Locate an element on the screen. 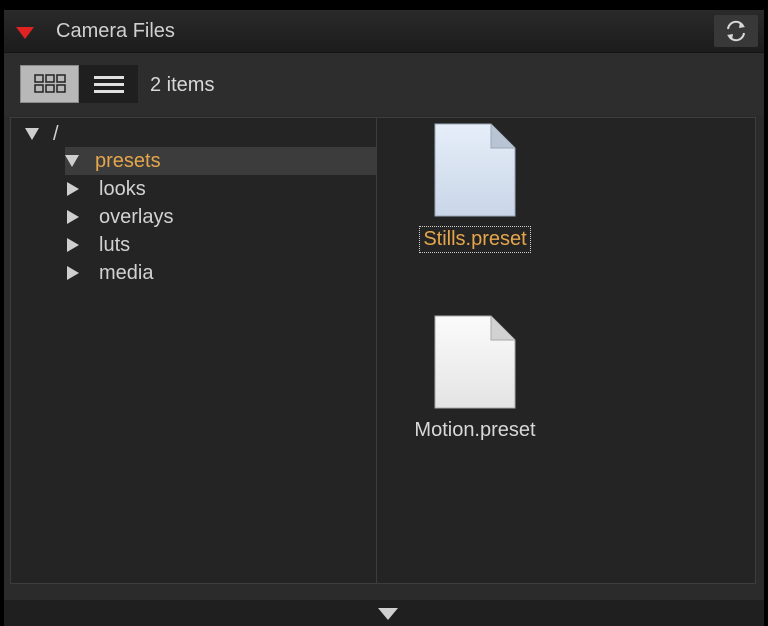 The height and width of the screenshot is (626, 768). file-name: Motion.preset is located at coordinates (475, 430).